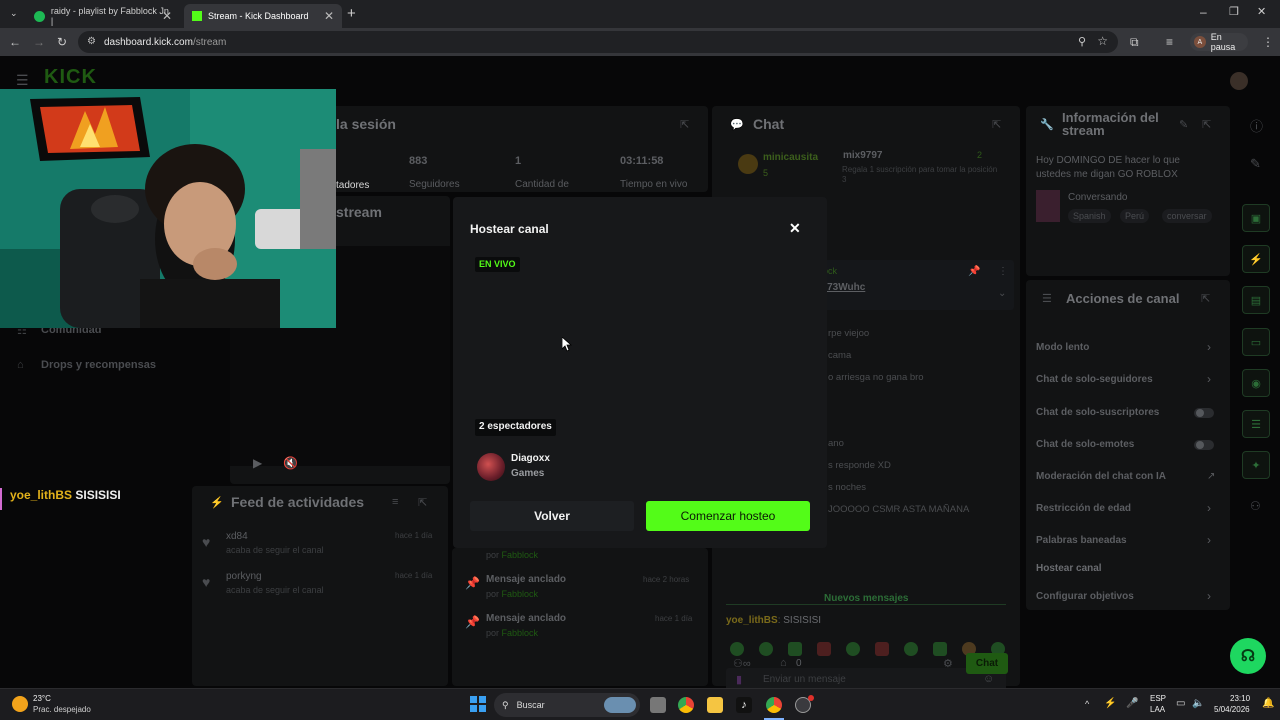 The image size is (1280, 720). I want to click on mute-icon: 🔇, so click(290, 463).